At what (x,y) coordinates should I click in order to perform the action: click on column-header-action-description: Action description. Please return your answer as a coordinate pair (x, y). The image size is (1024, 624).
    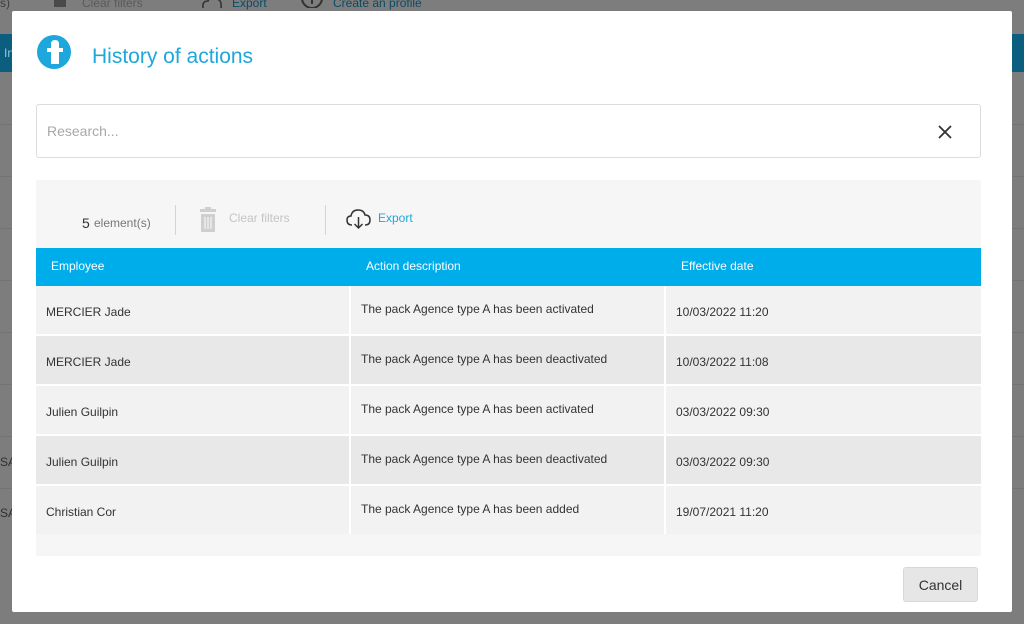
    Looking at the image, I should click on (413, 266).